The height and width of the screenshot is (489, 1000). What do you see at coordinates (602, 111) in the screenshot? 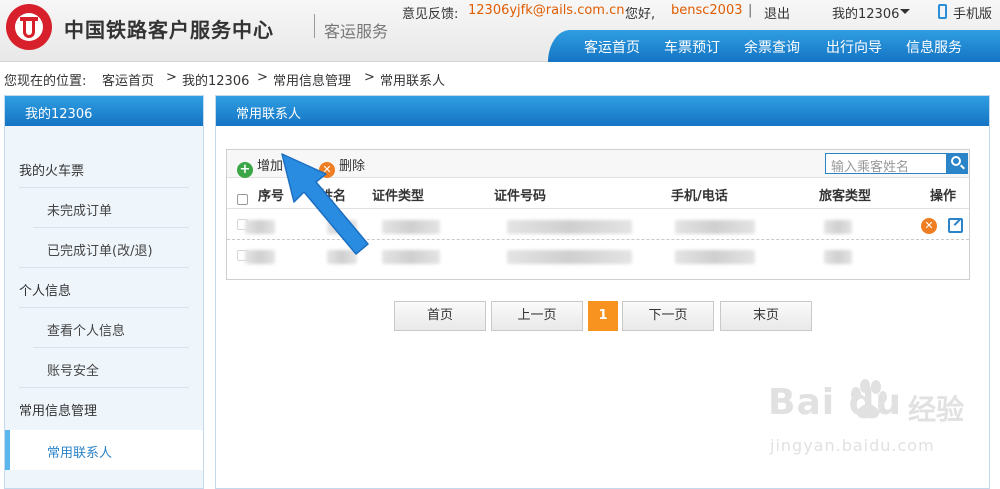
I see `panel-title: 常用联系人` at bounding box center [602, 111].